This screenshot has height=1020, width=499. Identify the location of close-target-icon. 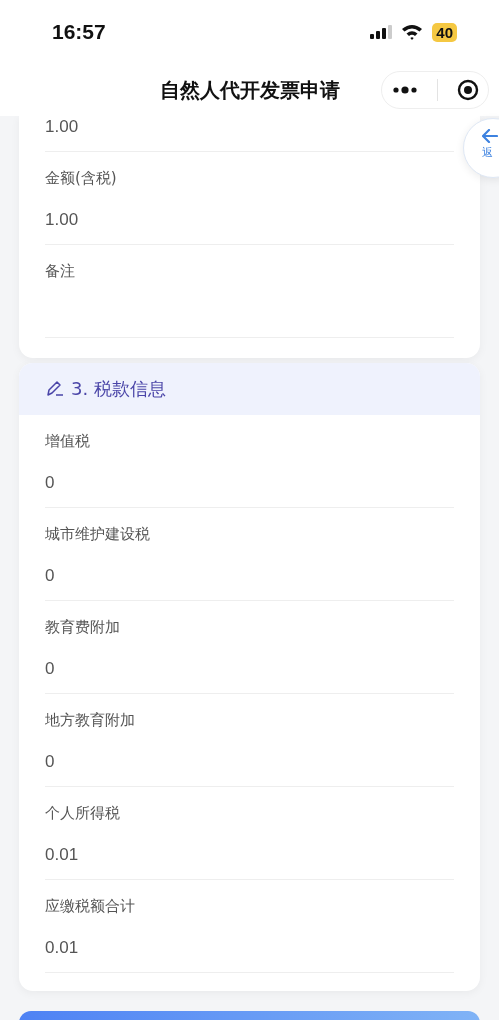
(467, 90).